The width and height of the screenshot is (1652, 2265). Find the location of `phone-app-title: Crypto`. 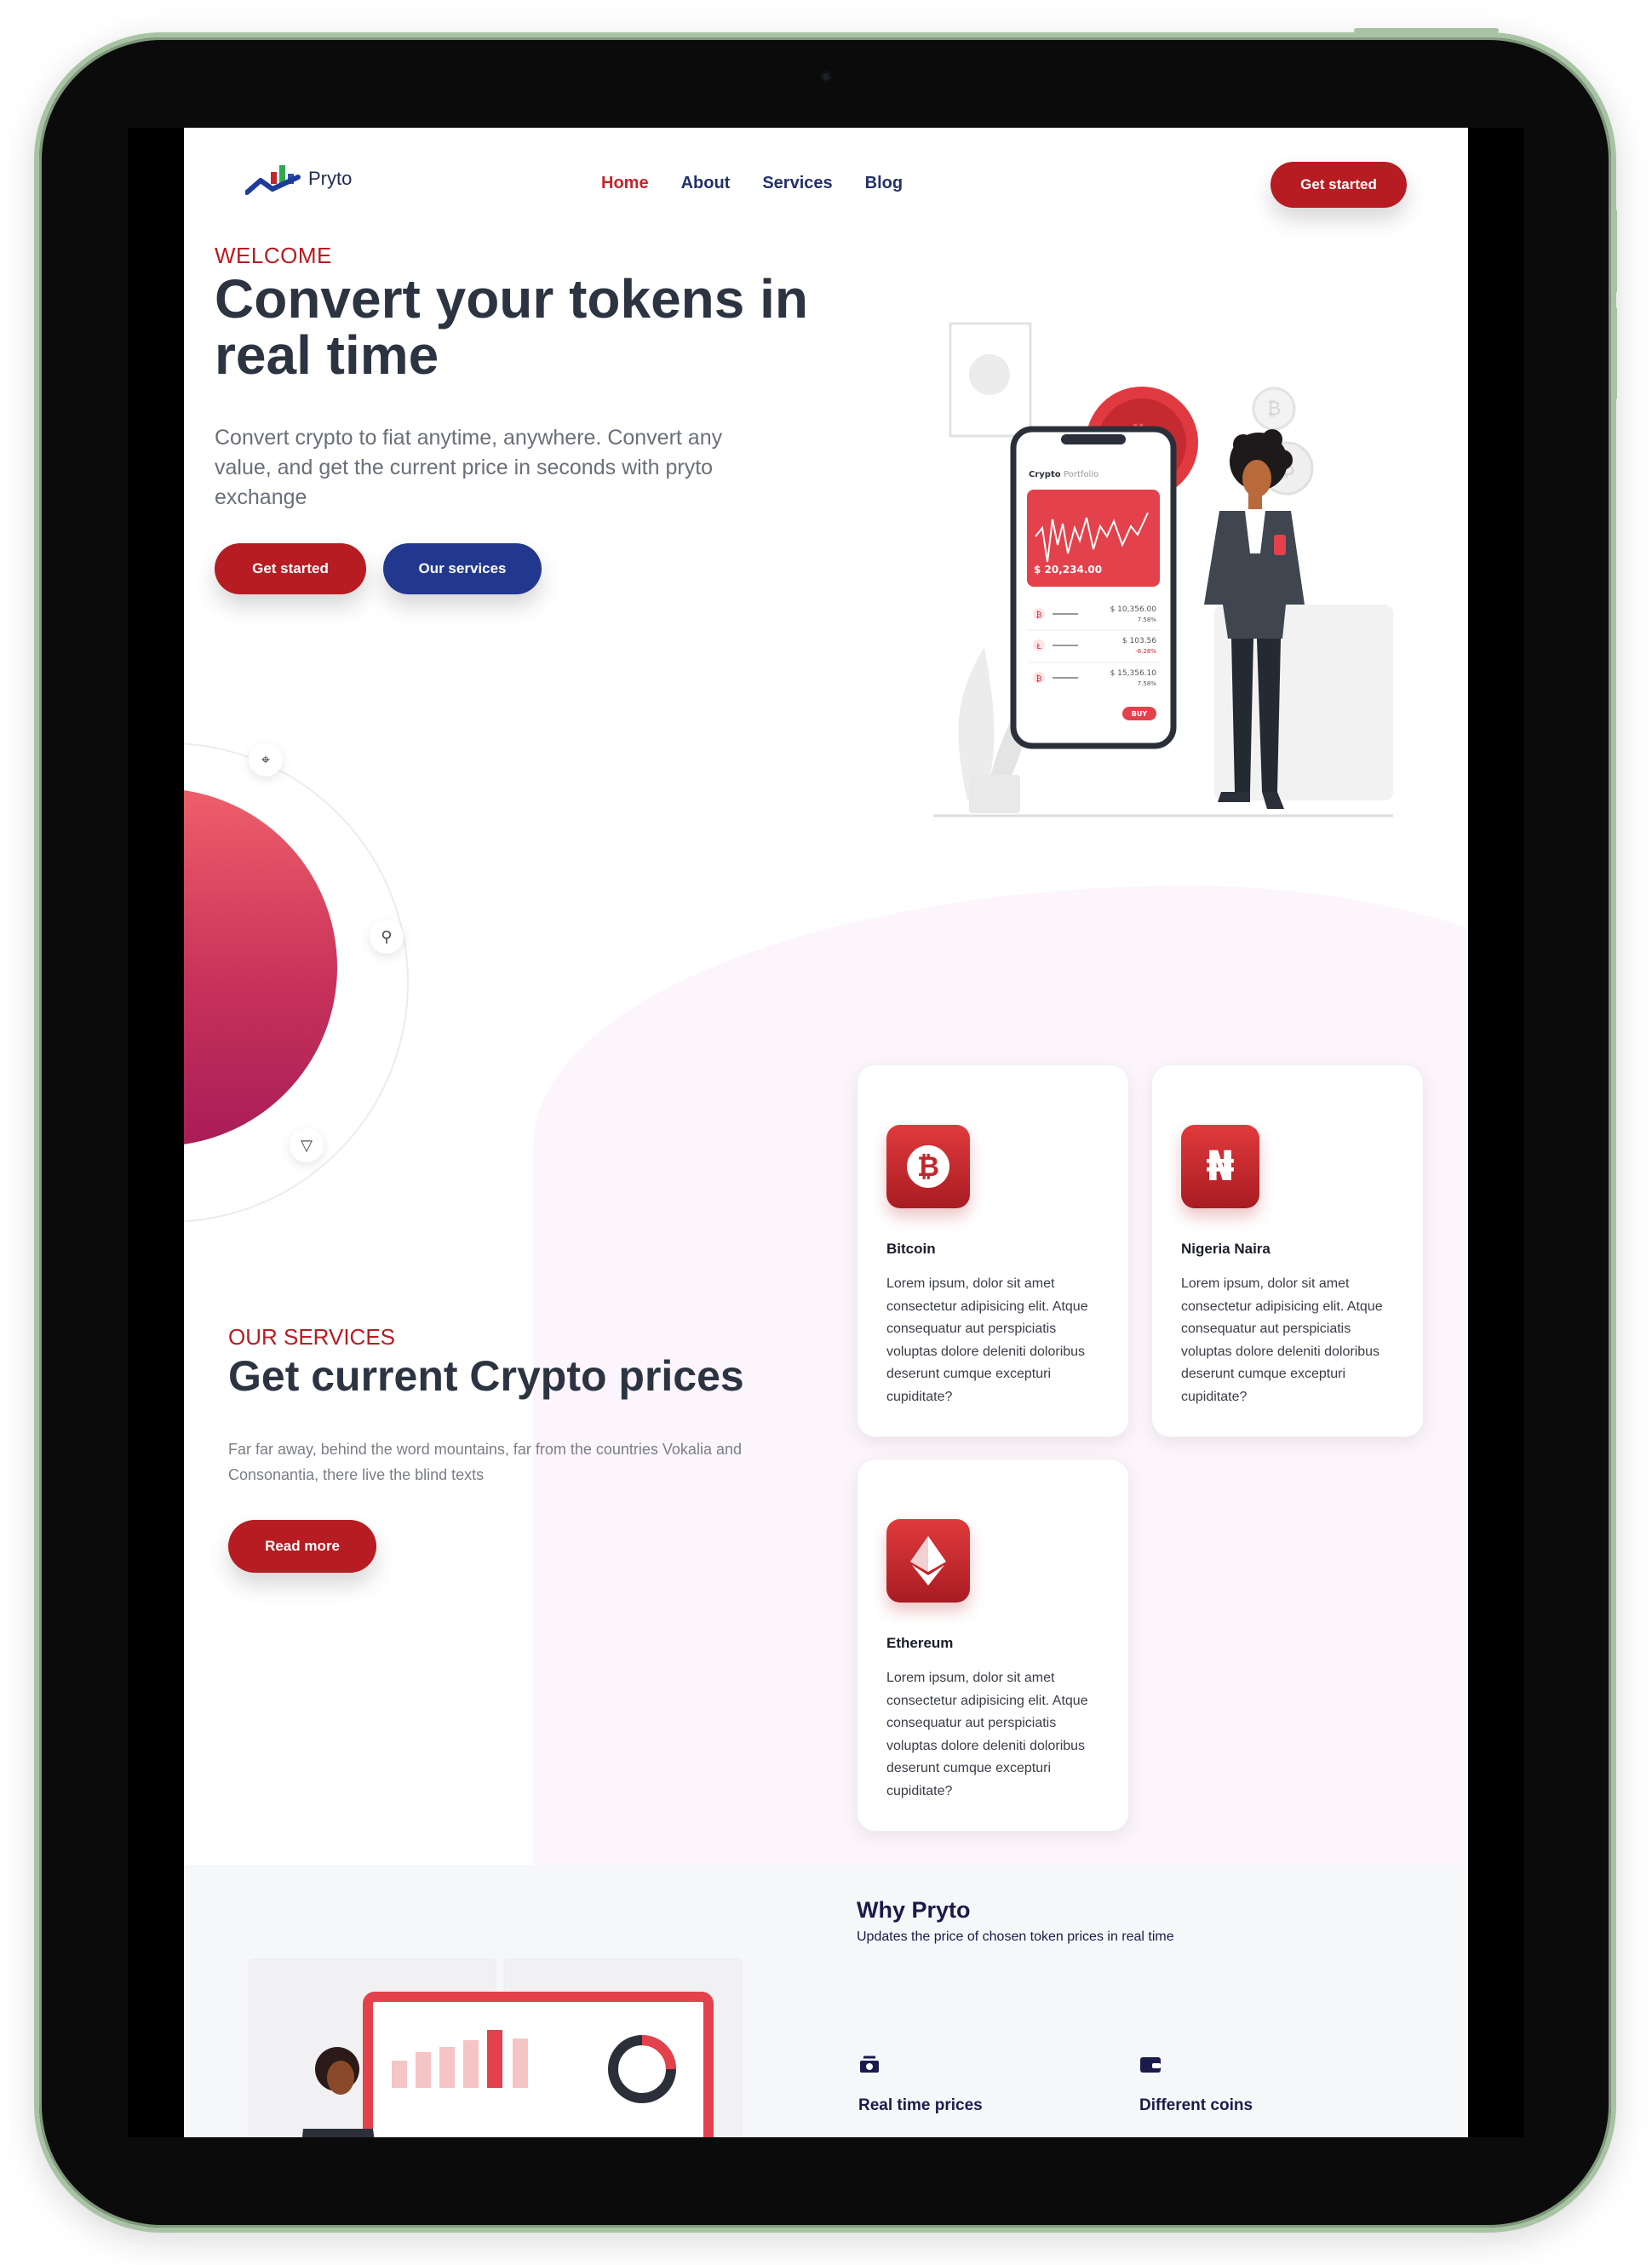

phone-app-title: Crypto is located at coordinates (1045, 474).